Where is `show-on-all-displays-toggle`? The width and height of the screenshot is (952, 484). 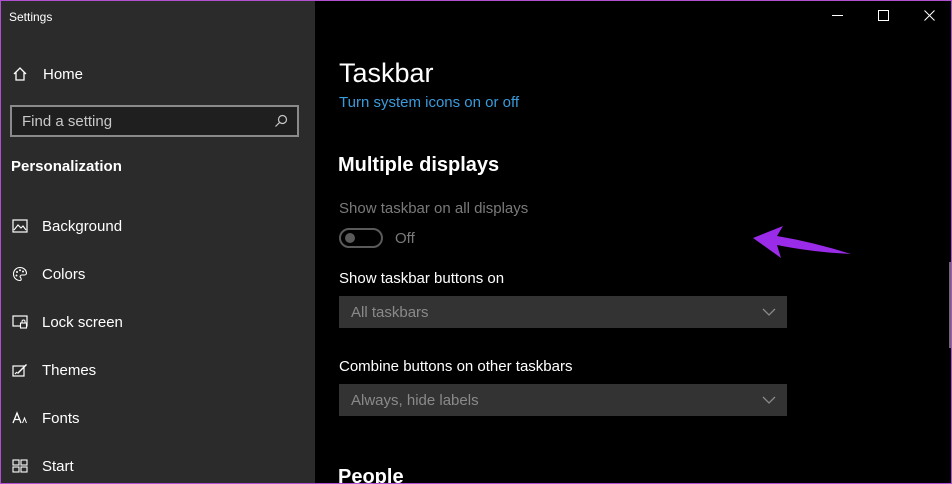
show-on-all-displays-toggle is located at coordinates (361, 238).